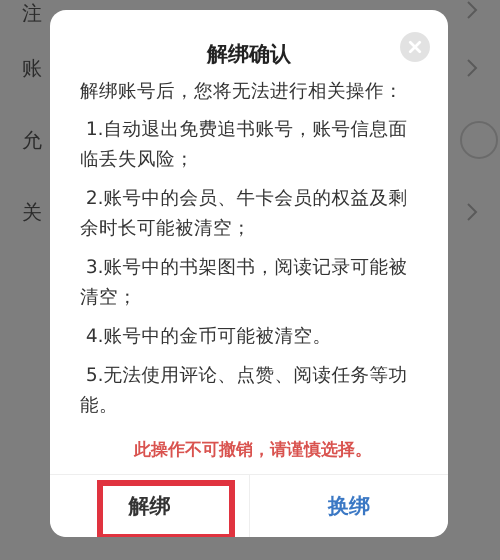  Describe the element at coordinates (32, 68) in the screenshot. I see `setting-label: 账` at that location.